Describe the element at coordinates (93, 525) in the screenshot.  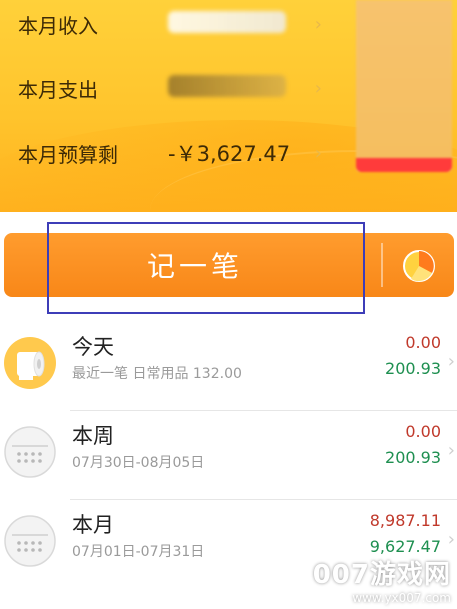
I see `period-title: 本月` at that location.